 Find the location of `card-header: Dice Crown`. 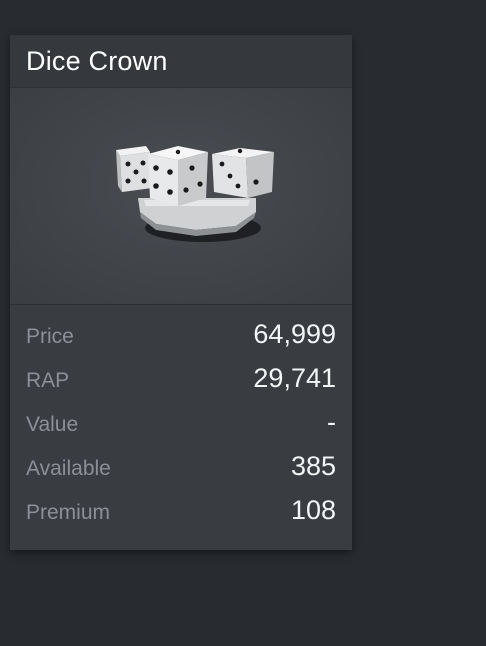

card-header: Dice Crown is located at coordinates (181, 61).